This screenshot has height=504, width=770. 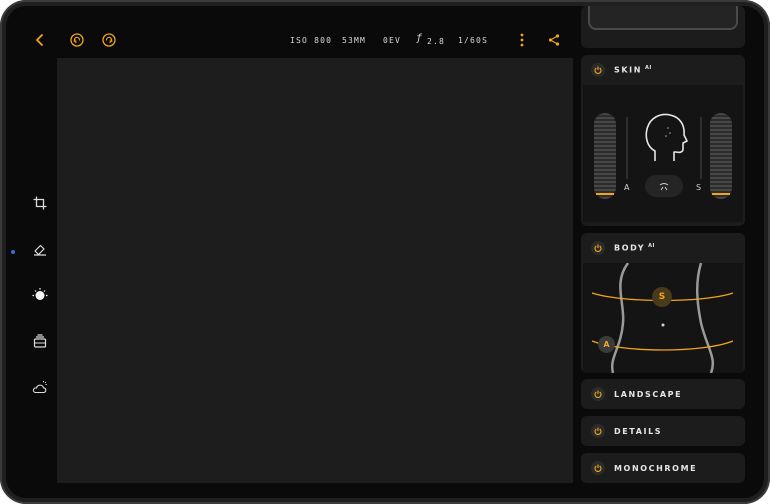 What do you see at coordinates (420, 38) in the screenshot?
I see `aperture-symbol: ƒ` at bounding box center [420, 38].